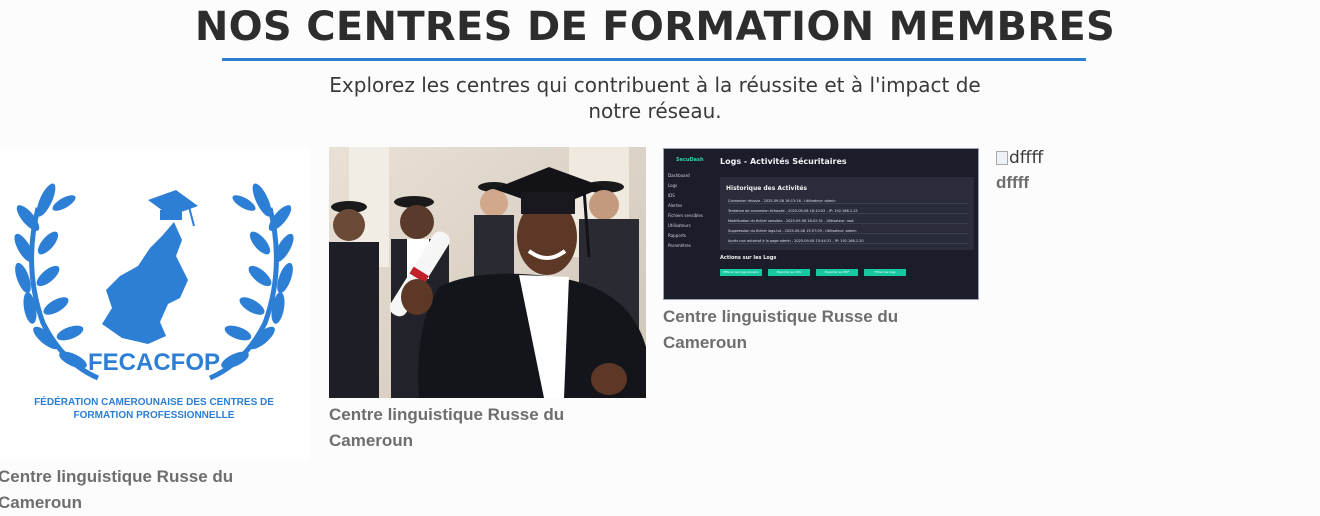 Image resolution: width=1320 pixels, height=516 pixels. I want to click on dashboard-panel-title: Historique des Activités, so click(767, 188).